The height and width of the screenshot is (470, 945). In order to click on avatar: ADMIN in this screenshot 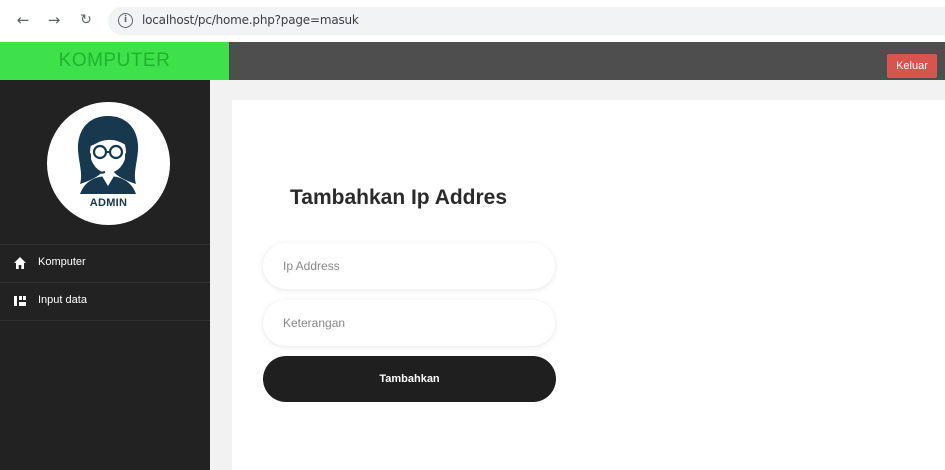, I will do `click(108, 163)`.